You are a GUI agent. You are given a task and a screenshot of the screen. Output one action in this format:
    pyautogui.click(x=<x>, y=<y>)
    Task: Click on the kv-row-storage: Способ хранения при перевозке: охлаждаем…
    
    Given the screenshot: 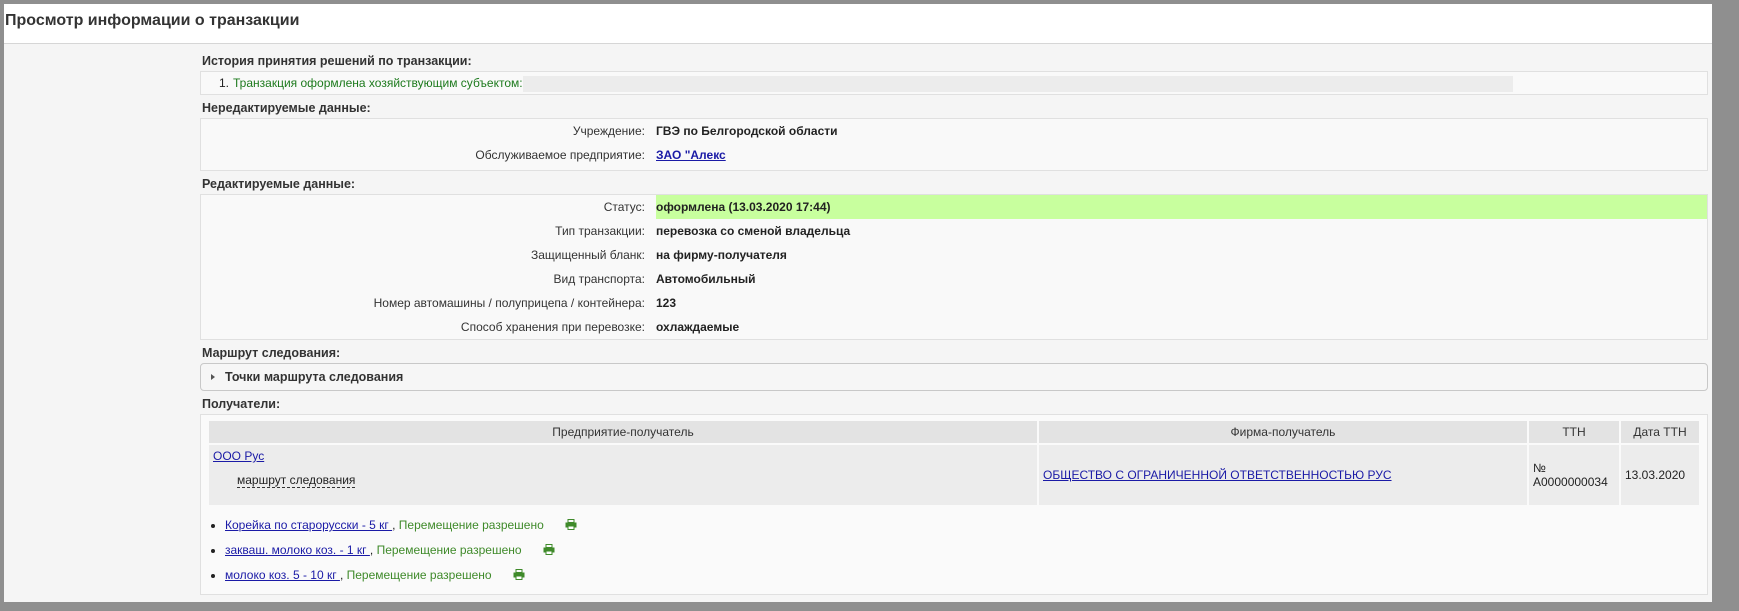 What is the action you would take?
    pyautogui.click(x=954, y=327)
    